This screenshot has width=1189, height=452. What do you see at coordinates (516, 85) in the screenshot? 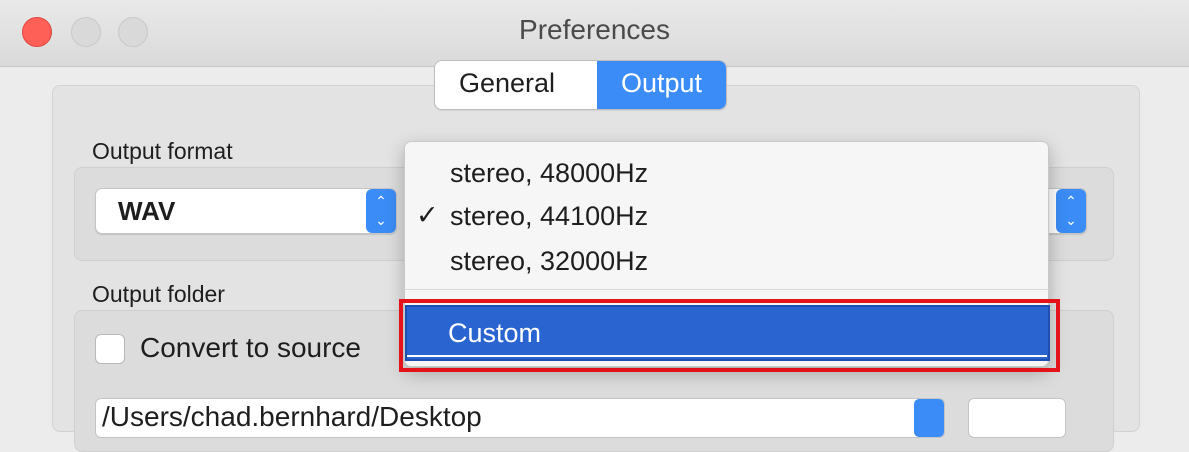
I see `tab-general: General` at bounding box center [516, 85].